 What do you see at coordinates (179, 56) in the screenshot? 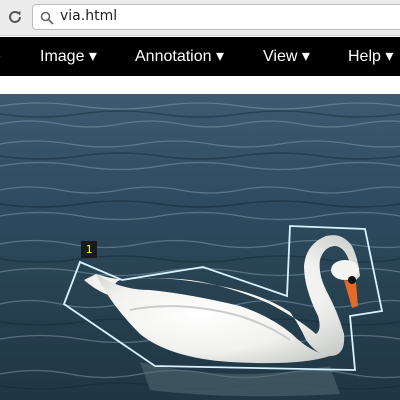
I see `menu-annotation: Annotation ▾` at bounding box center [179, 56].